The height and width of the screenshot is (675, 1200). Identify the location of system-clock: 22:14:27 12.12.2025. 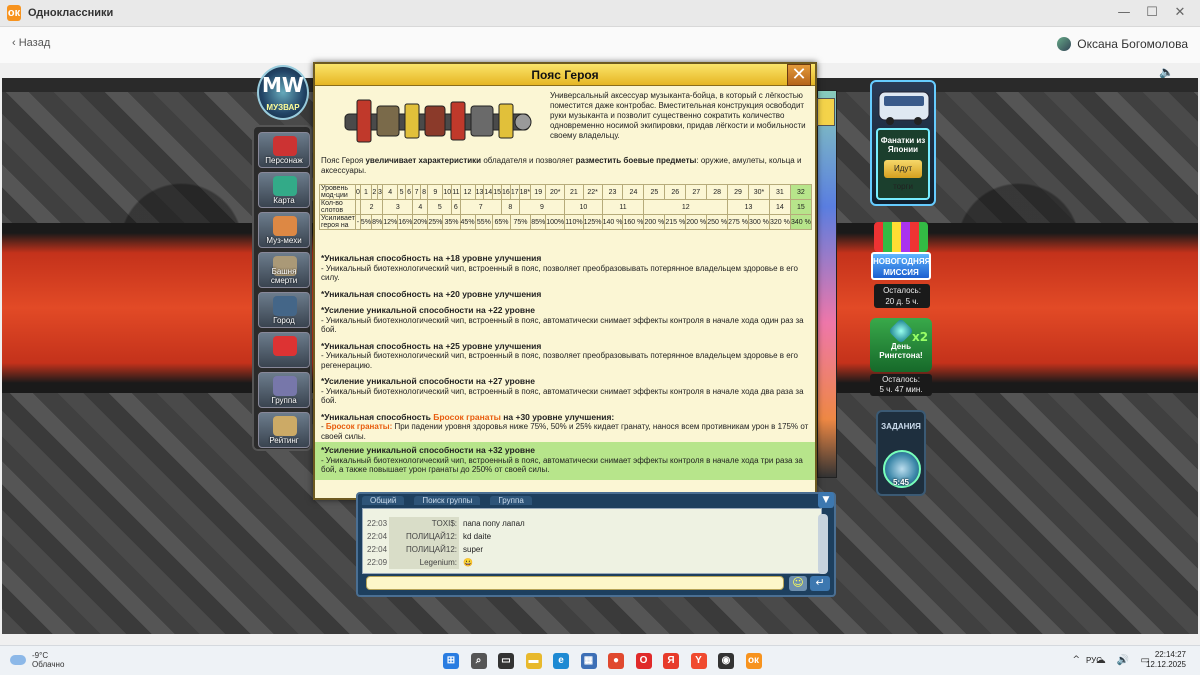
(1166, 660).